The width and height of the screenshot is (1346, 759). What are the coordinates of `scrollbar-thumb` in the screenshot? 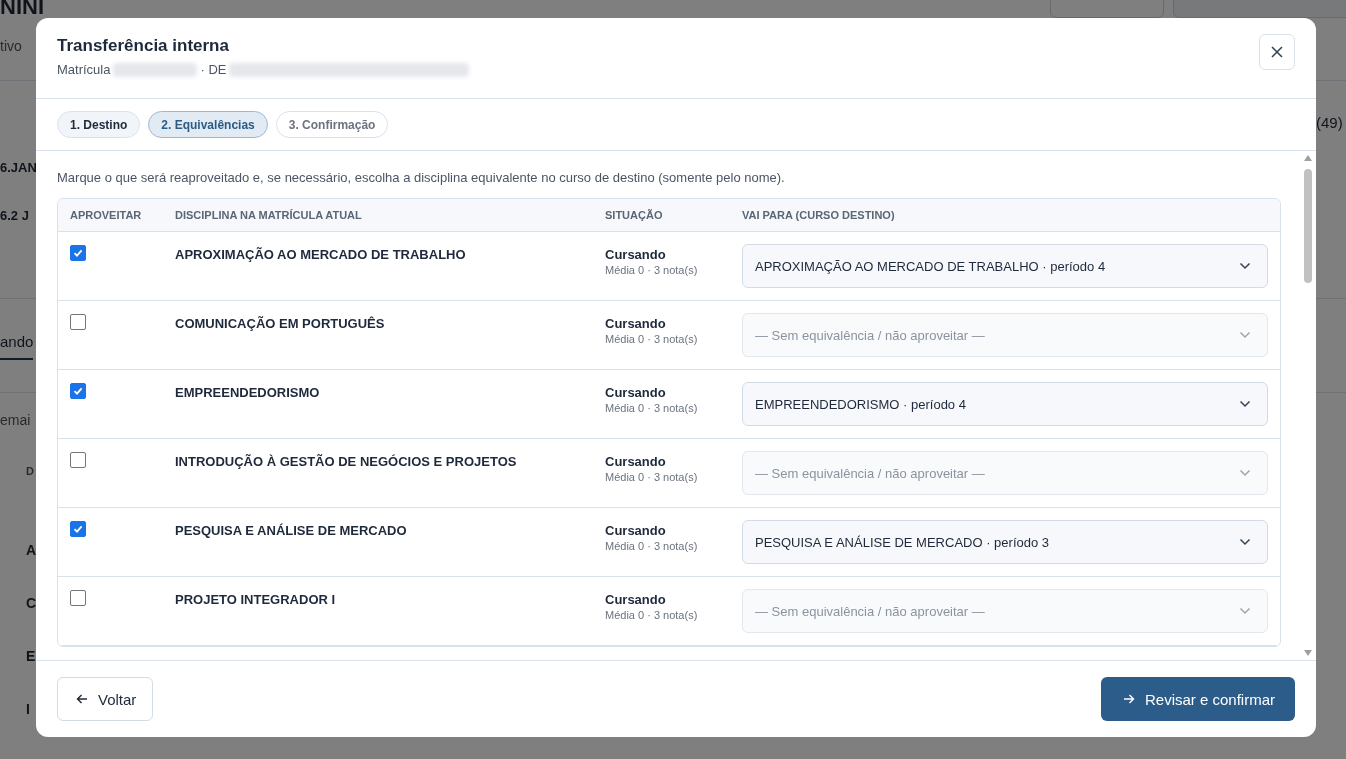 It's located at (1308, 226).